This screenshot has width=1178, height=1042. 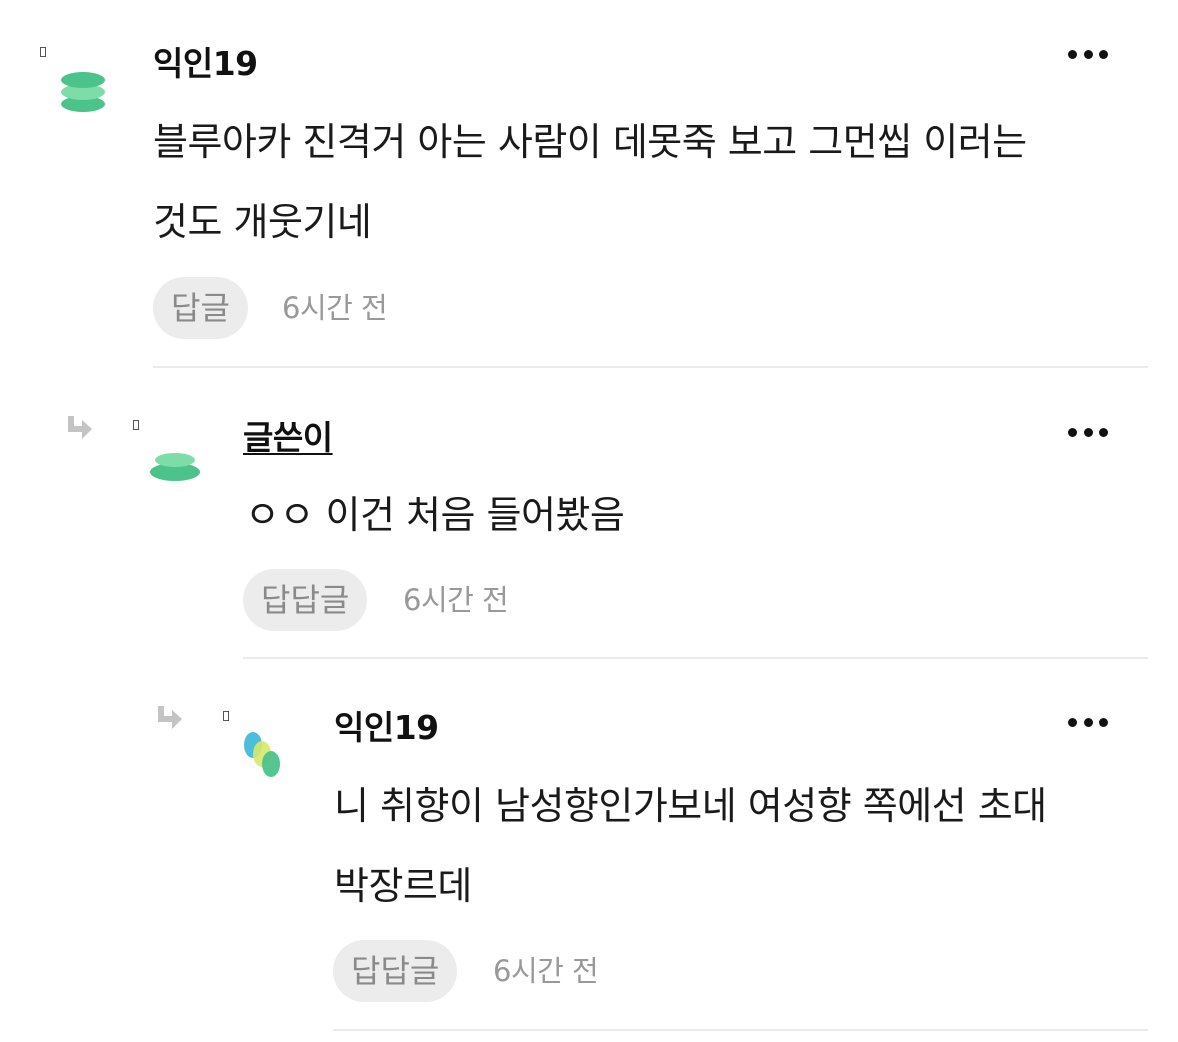 I want to click on comment-text-line: 박장르데, so click(x=403, y=886).